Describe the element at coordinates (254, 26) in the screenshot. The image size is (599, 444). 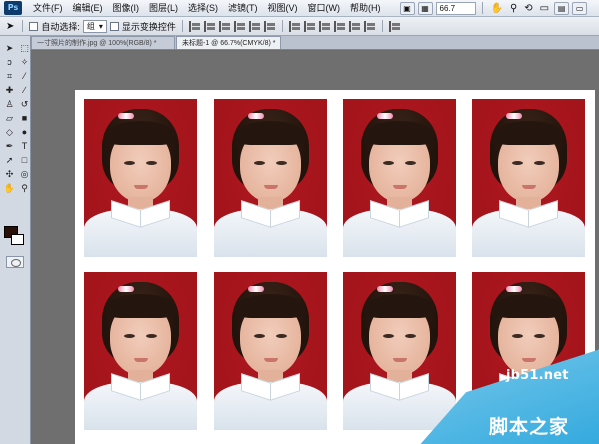
I see `align-horizontal-center-icon` at that location.